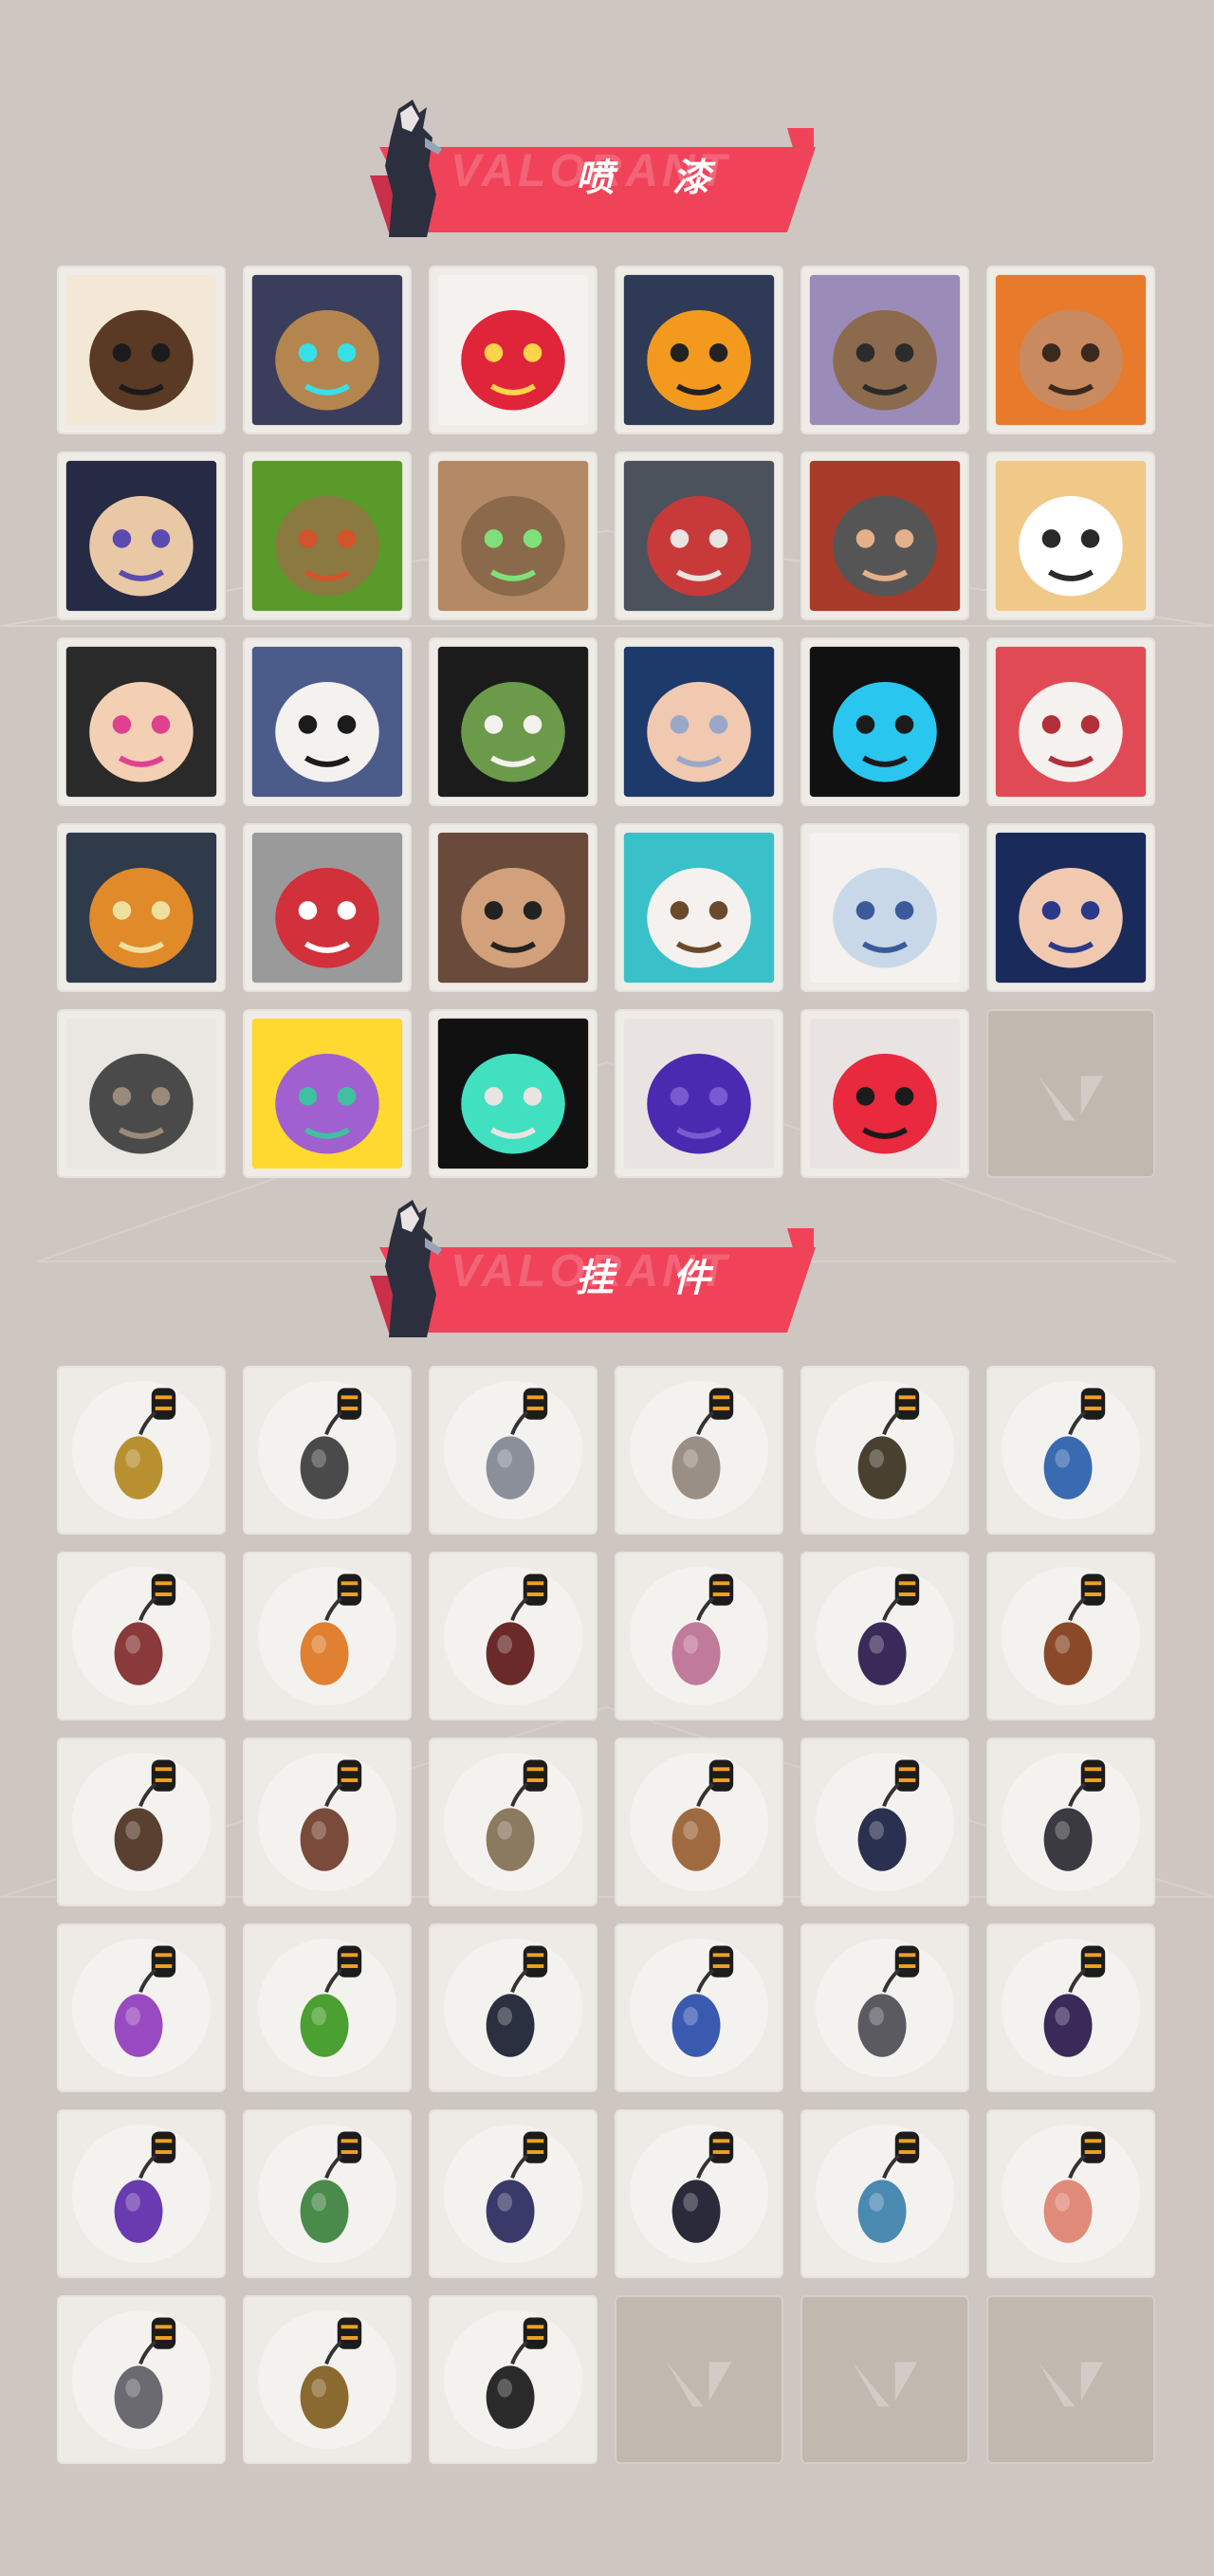 This screenshot has width=1214, height=2576. I want to click on bandaged-boy-face-spray-icon, so click(141, 536).